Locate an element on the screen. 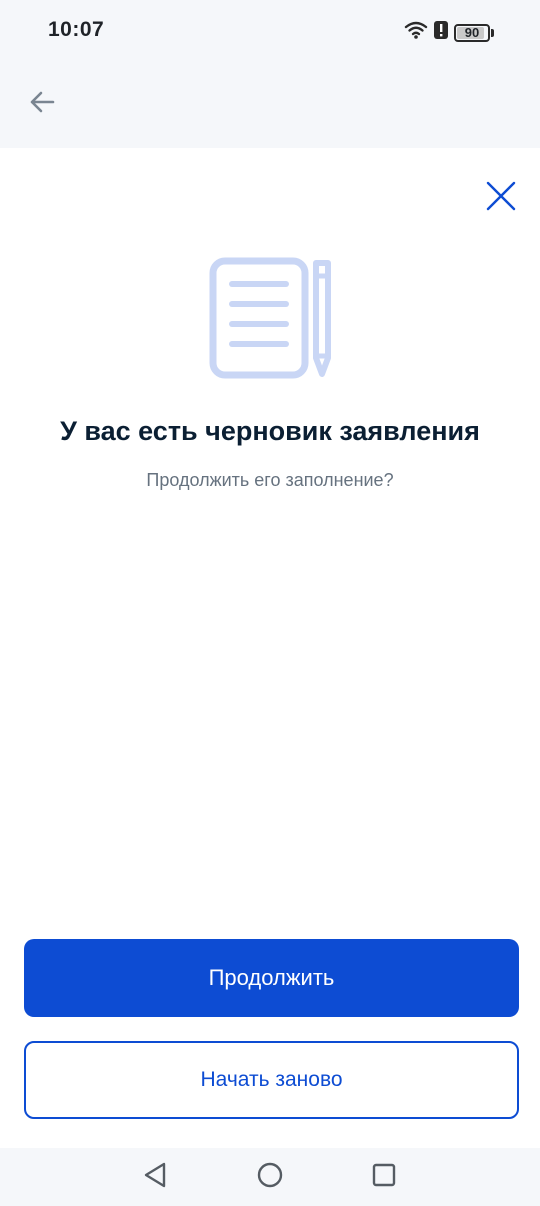  nav-recents-icon is located at coordinates (384, 1177).